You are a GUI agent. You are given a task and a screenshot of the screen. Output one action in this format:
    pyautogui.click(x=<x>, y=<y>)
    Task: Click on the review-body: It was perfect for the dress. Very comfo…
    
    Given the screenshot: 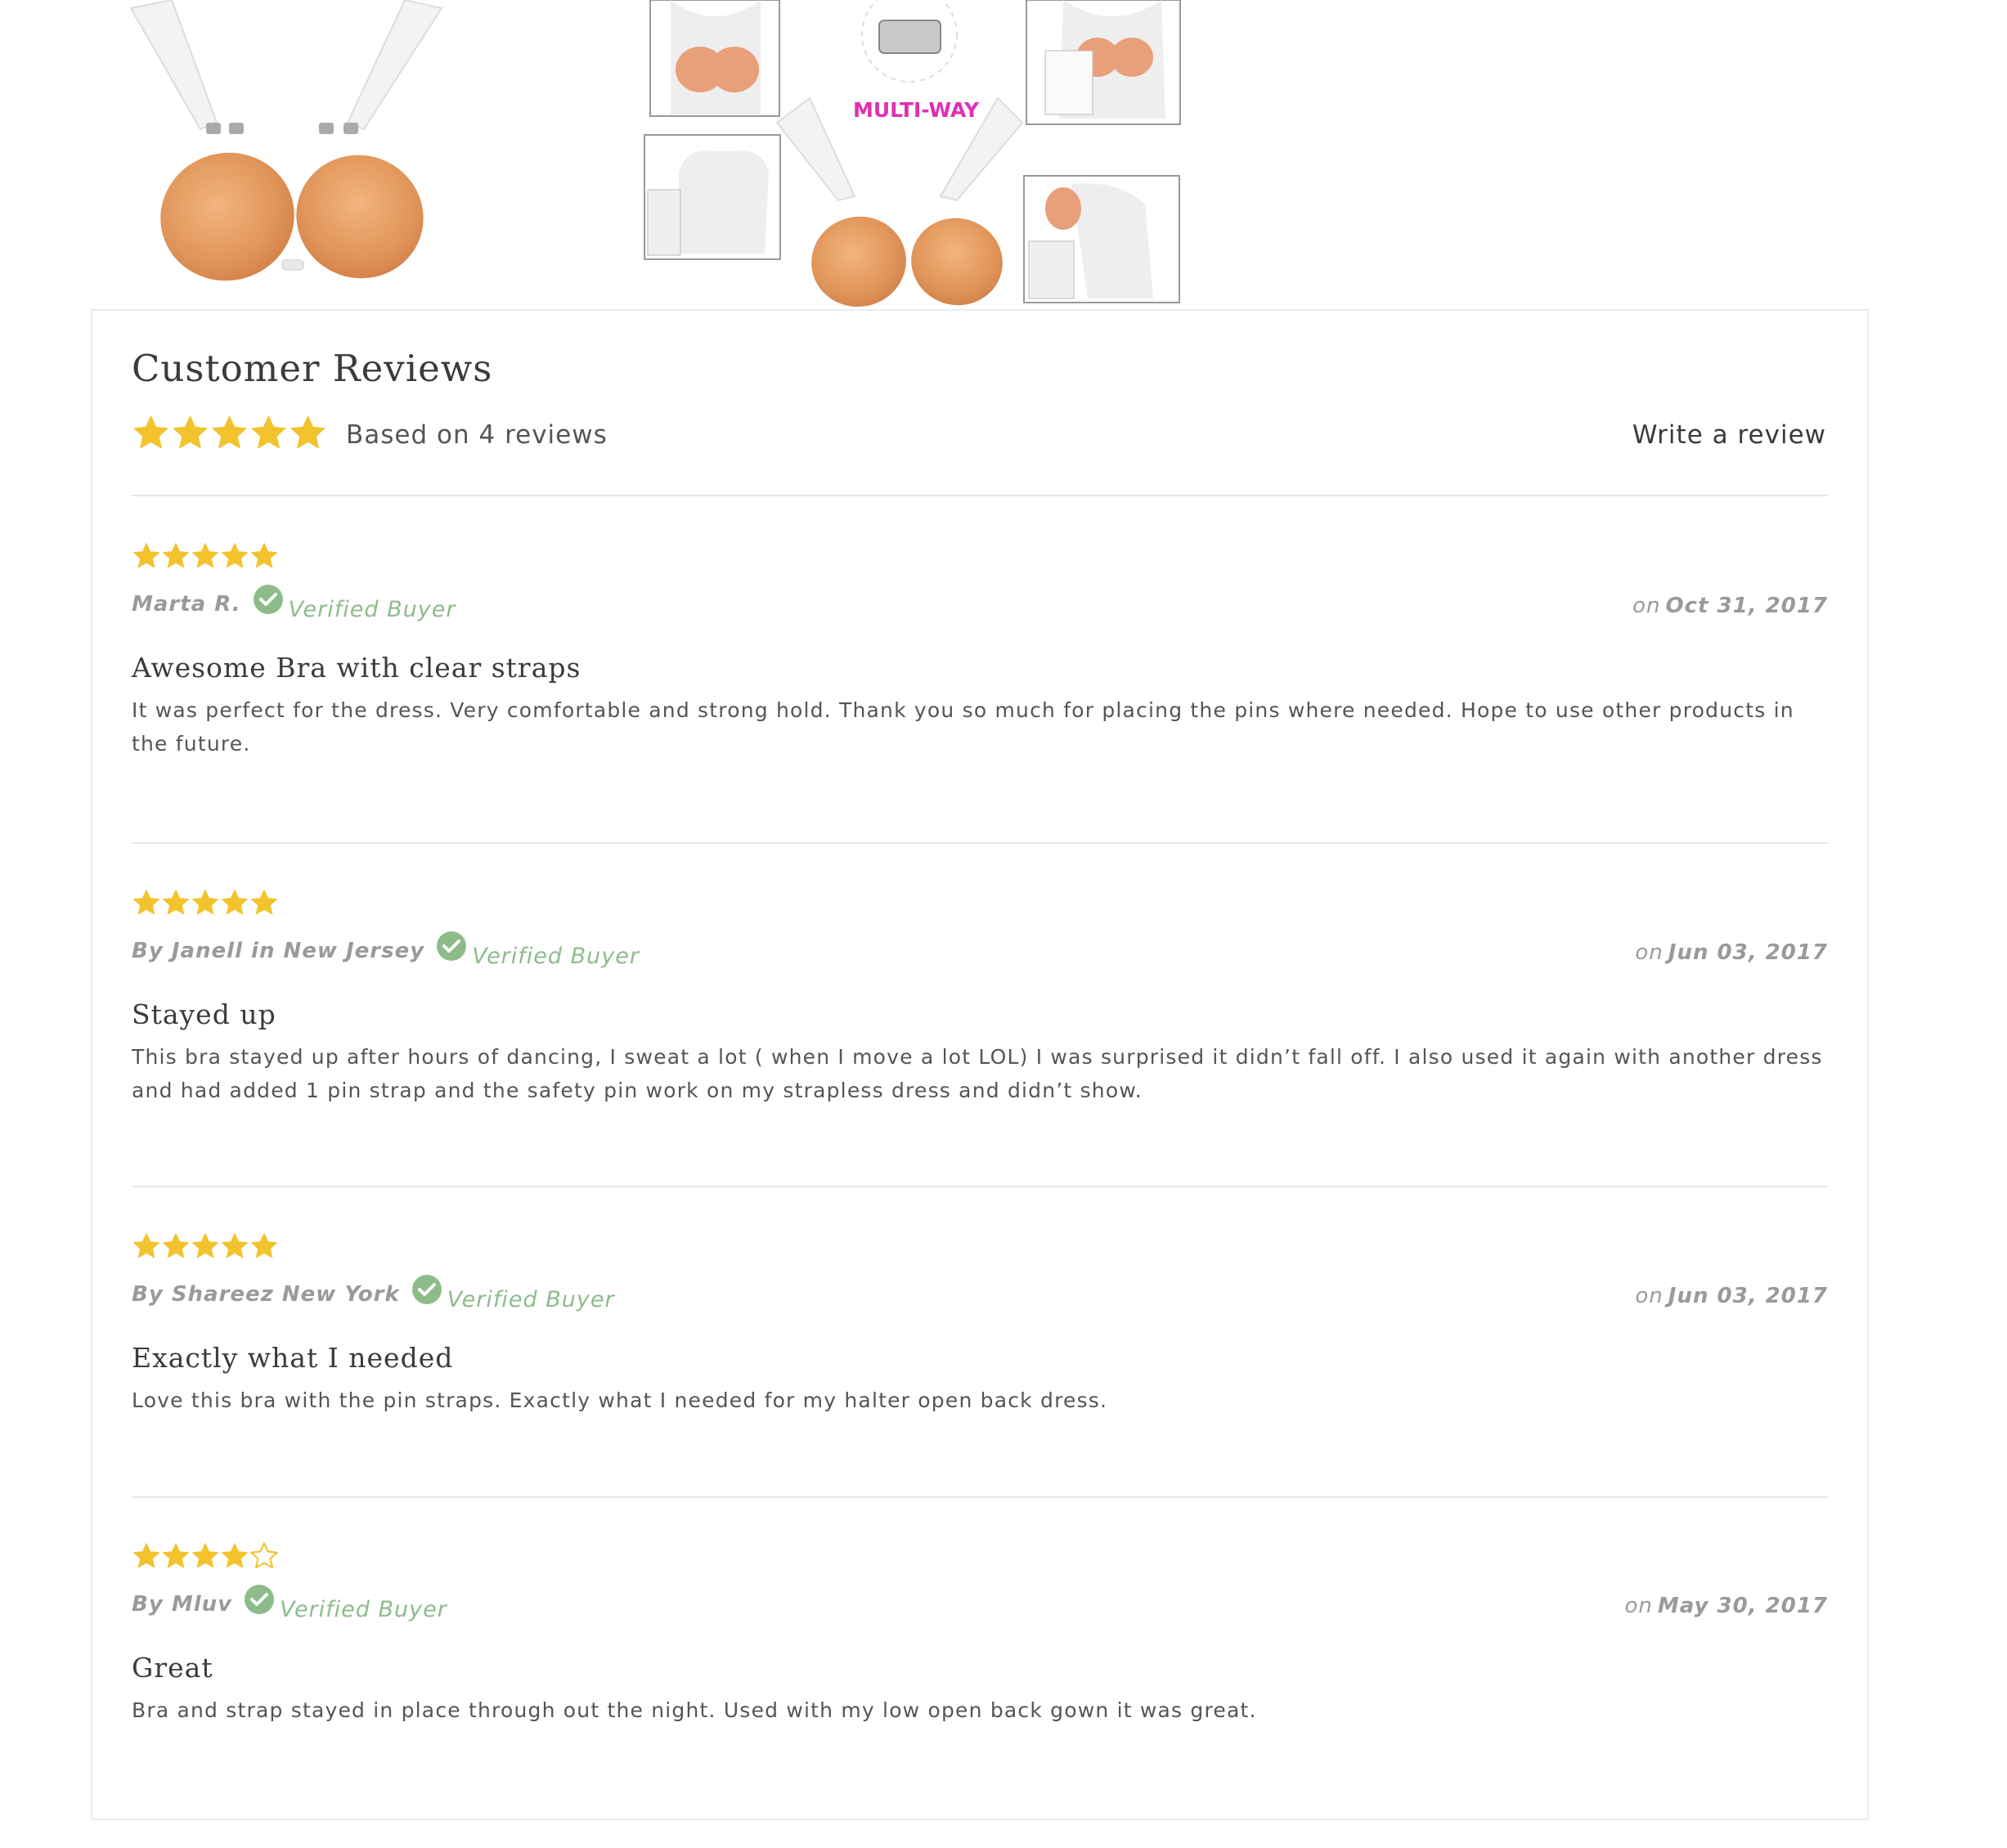 What is the action you would take?
    pyautogui.click(x=963, y=727)
    